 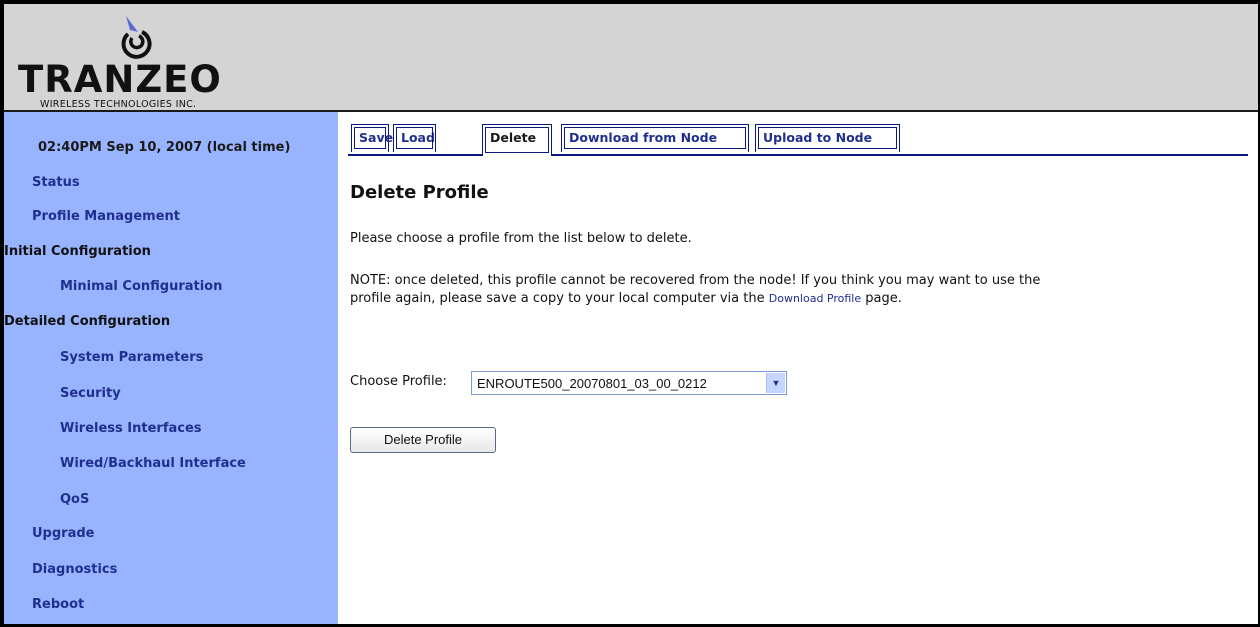 What do you see at coordinates (63, 533) in the screenshot?
I see `sidebar-item-upgrade: Upgrade` at bounding box center [63, 533].